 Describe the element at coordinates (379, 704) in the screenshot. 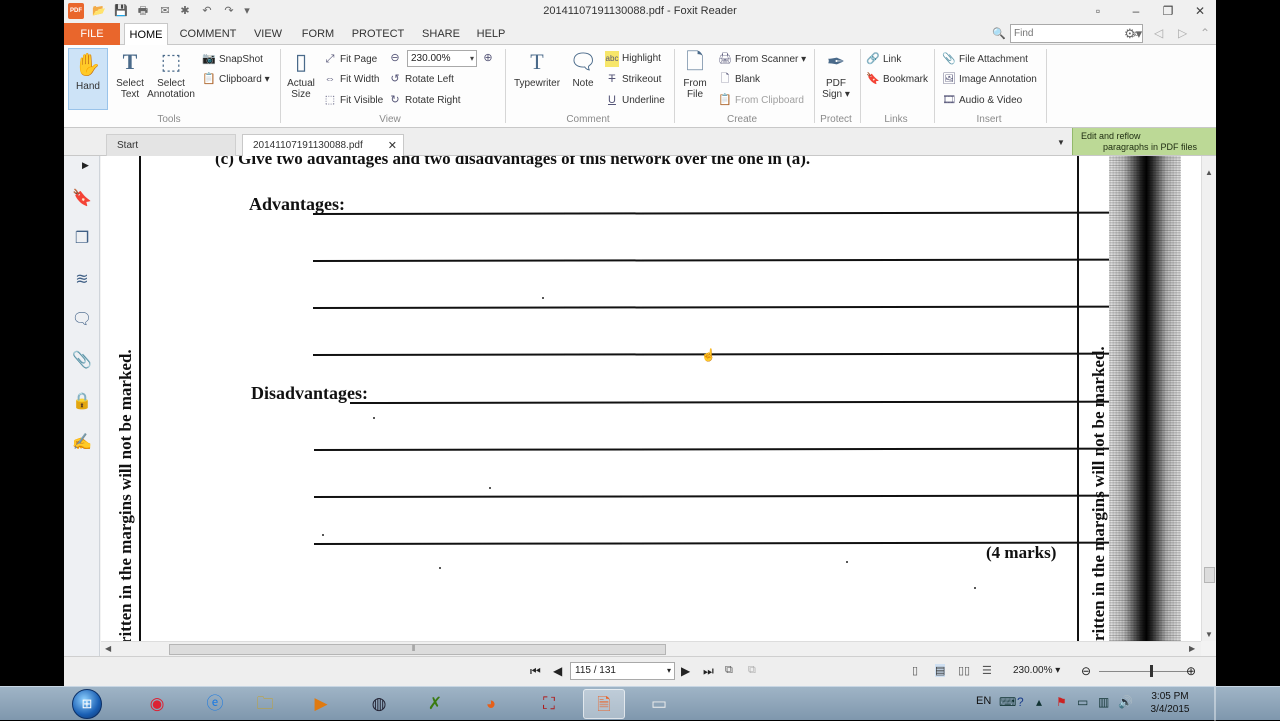

I see `qq-icon: ◍` at that location.